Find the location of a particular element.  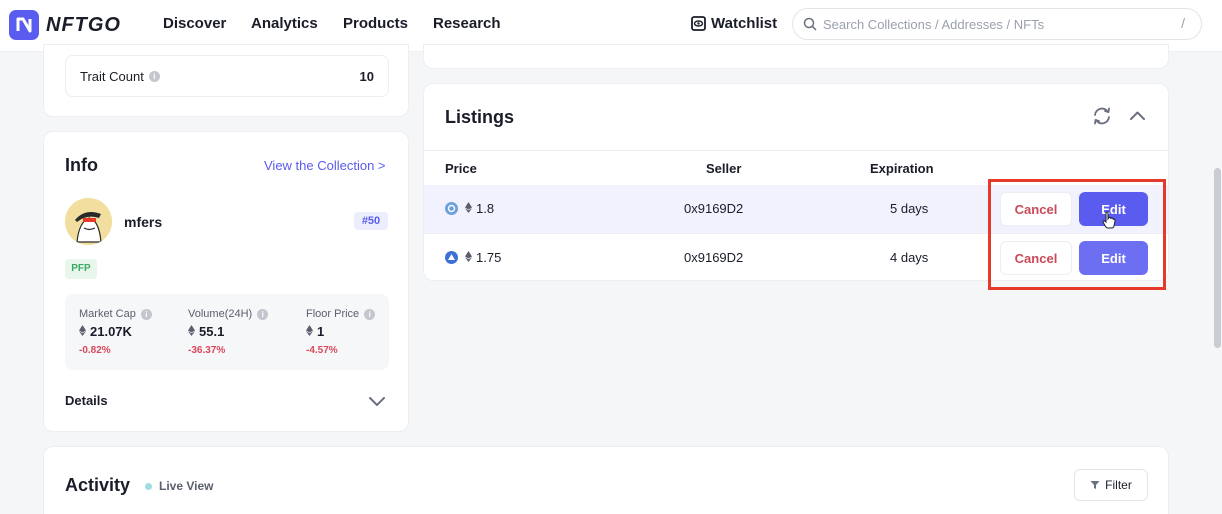

stat-market-cap: Market Cap i 21.07K -0.82% is located at coordinates (115, 332).